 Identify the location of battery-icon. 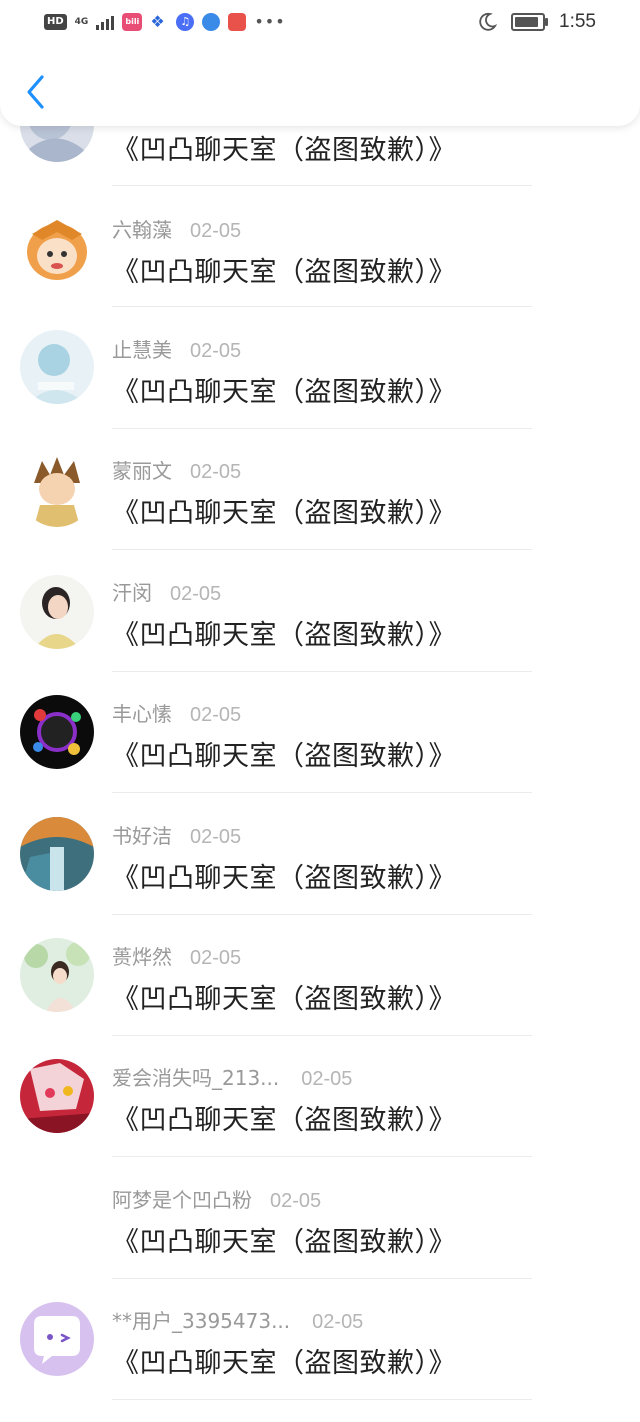
(530, 22).